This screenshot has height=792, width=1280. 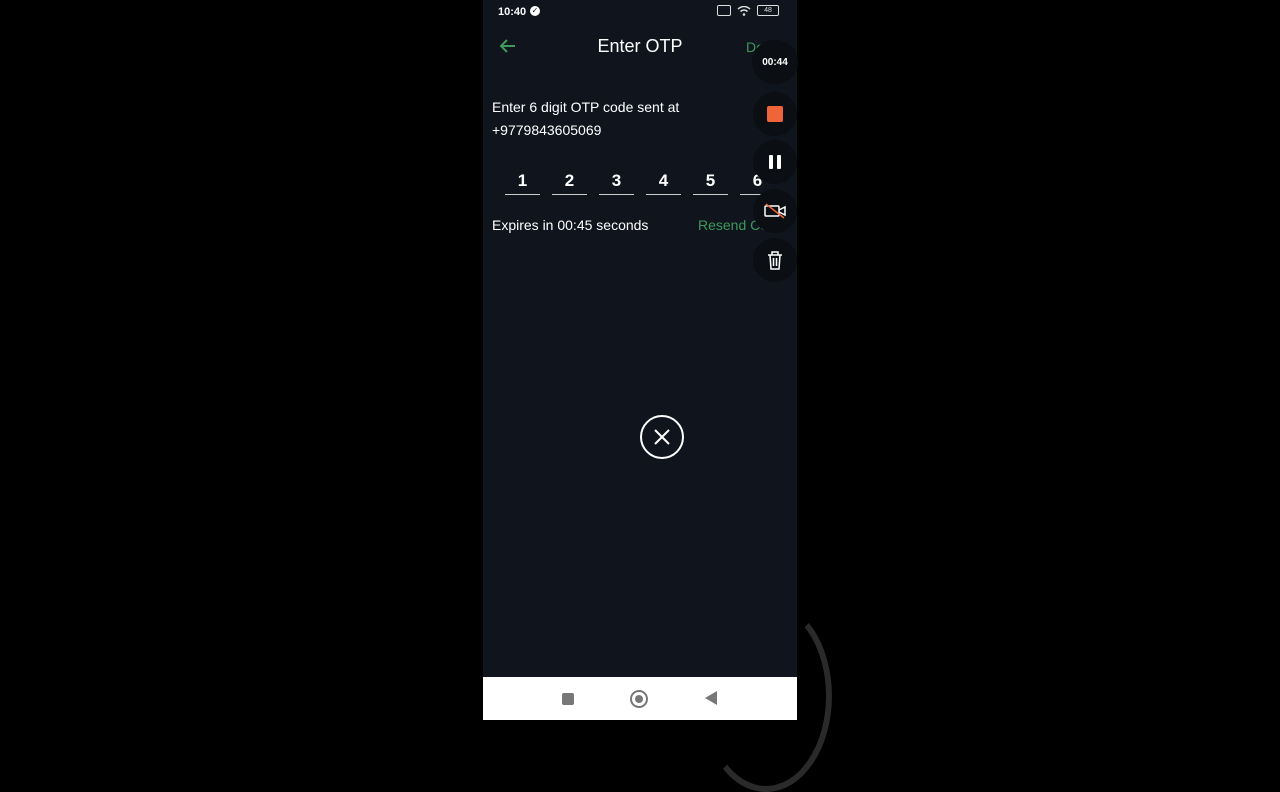 I want to click on navigation-bar, so click(x=640, y=698).